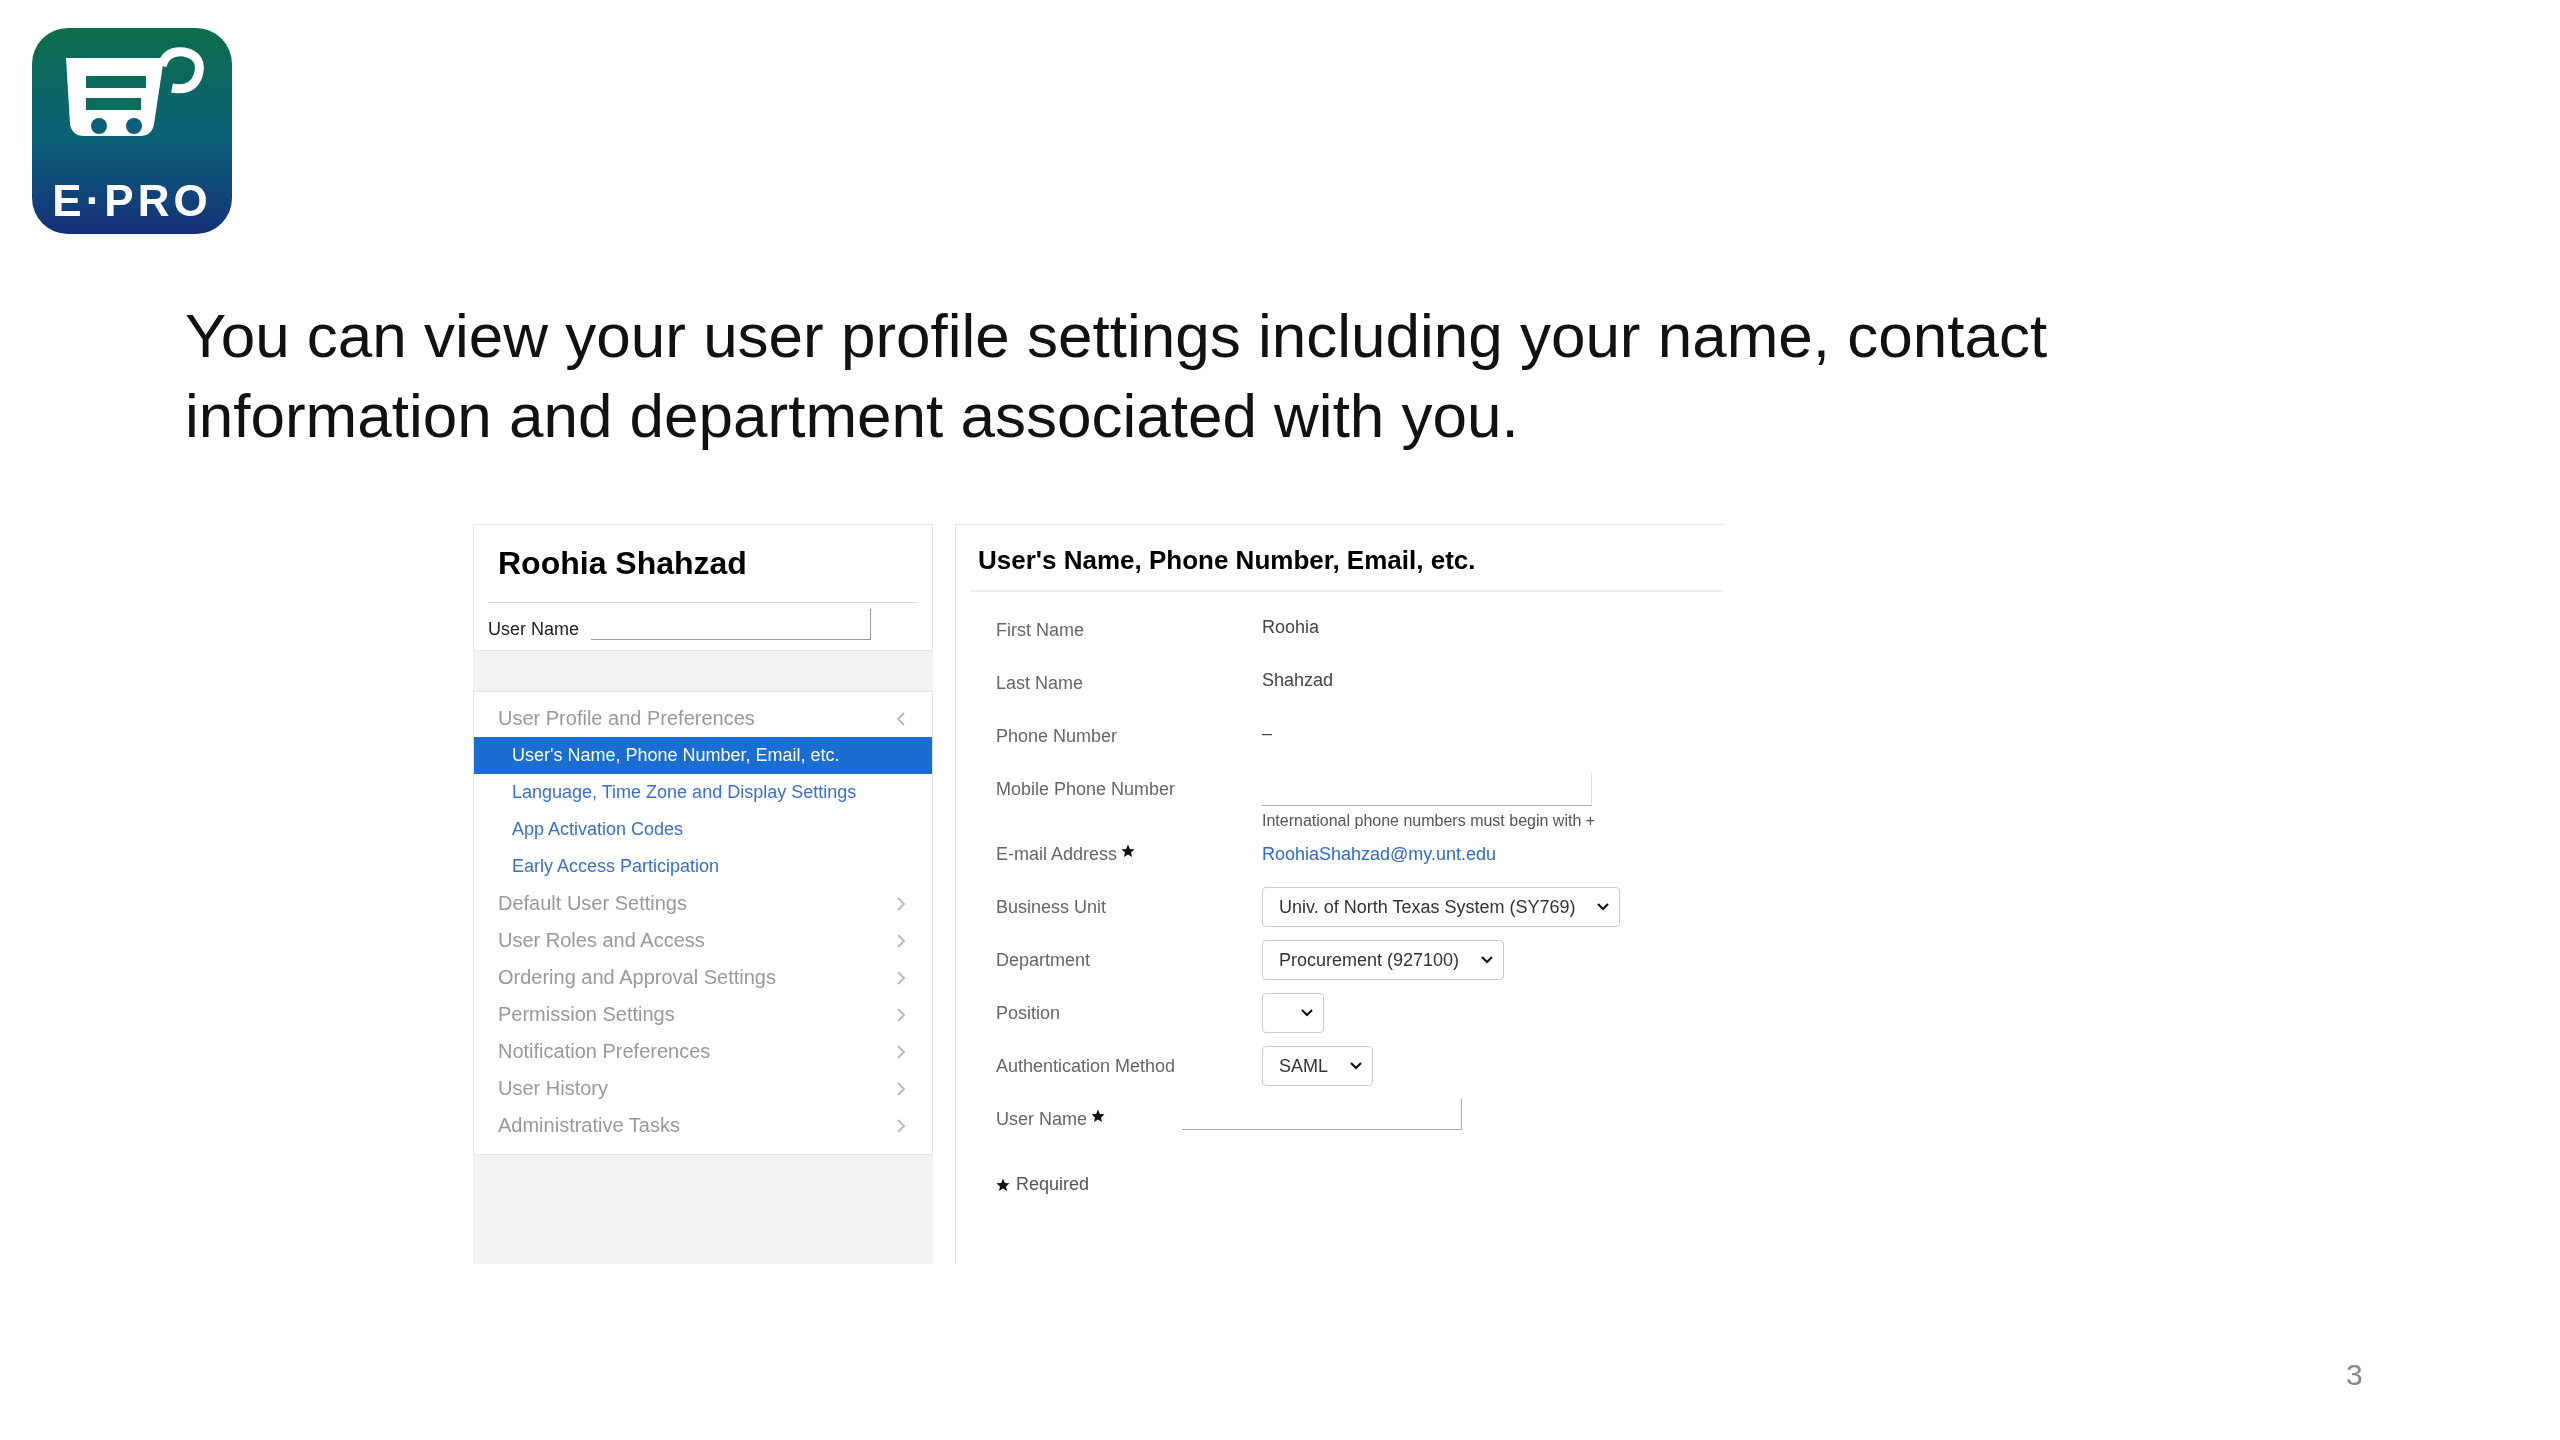  Describe the element at coordinates (1383, 960) in the screenshot. I see `select-dropdown: Procurement (927100)` at that location.